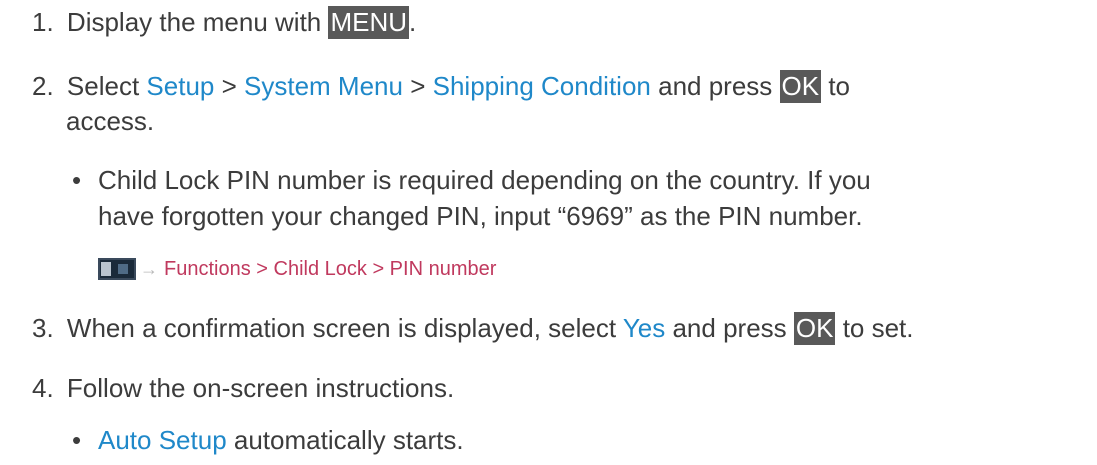 The image size is (1097, 465). What do you see at coordinates (106, 86) in the screenshot?
I see `step-2-text: Select` at bounding box center [106, 86].